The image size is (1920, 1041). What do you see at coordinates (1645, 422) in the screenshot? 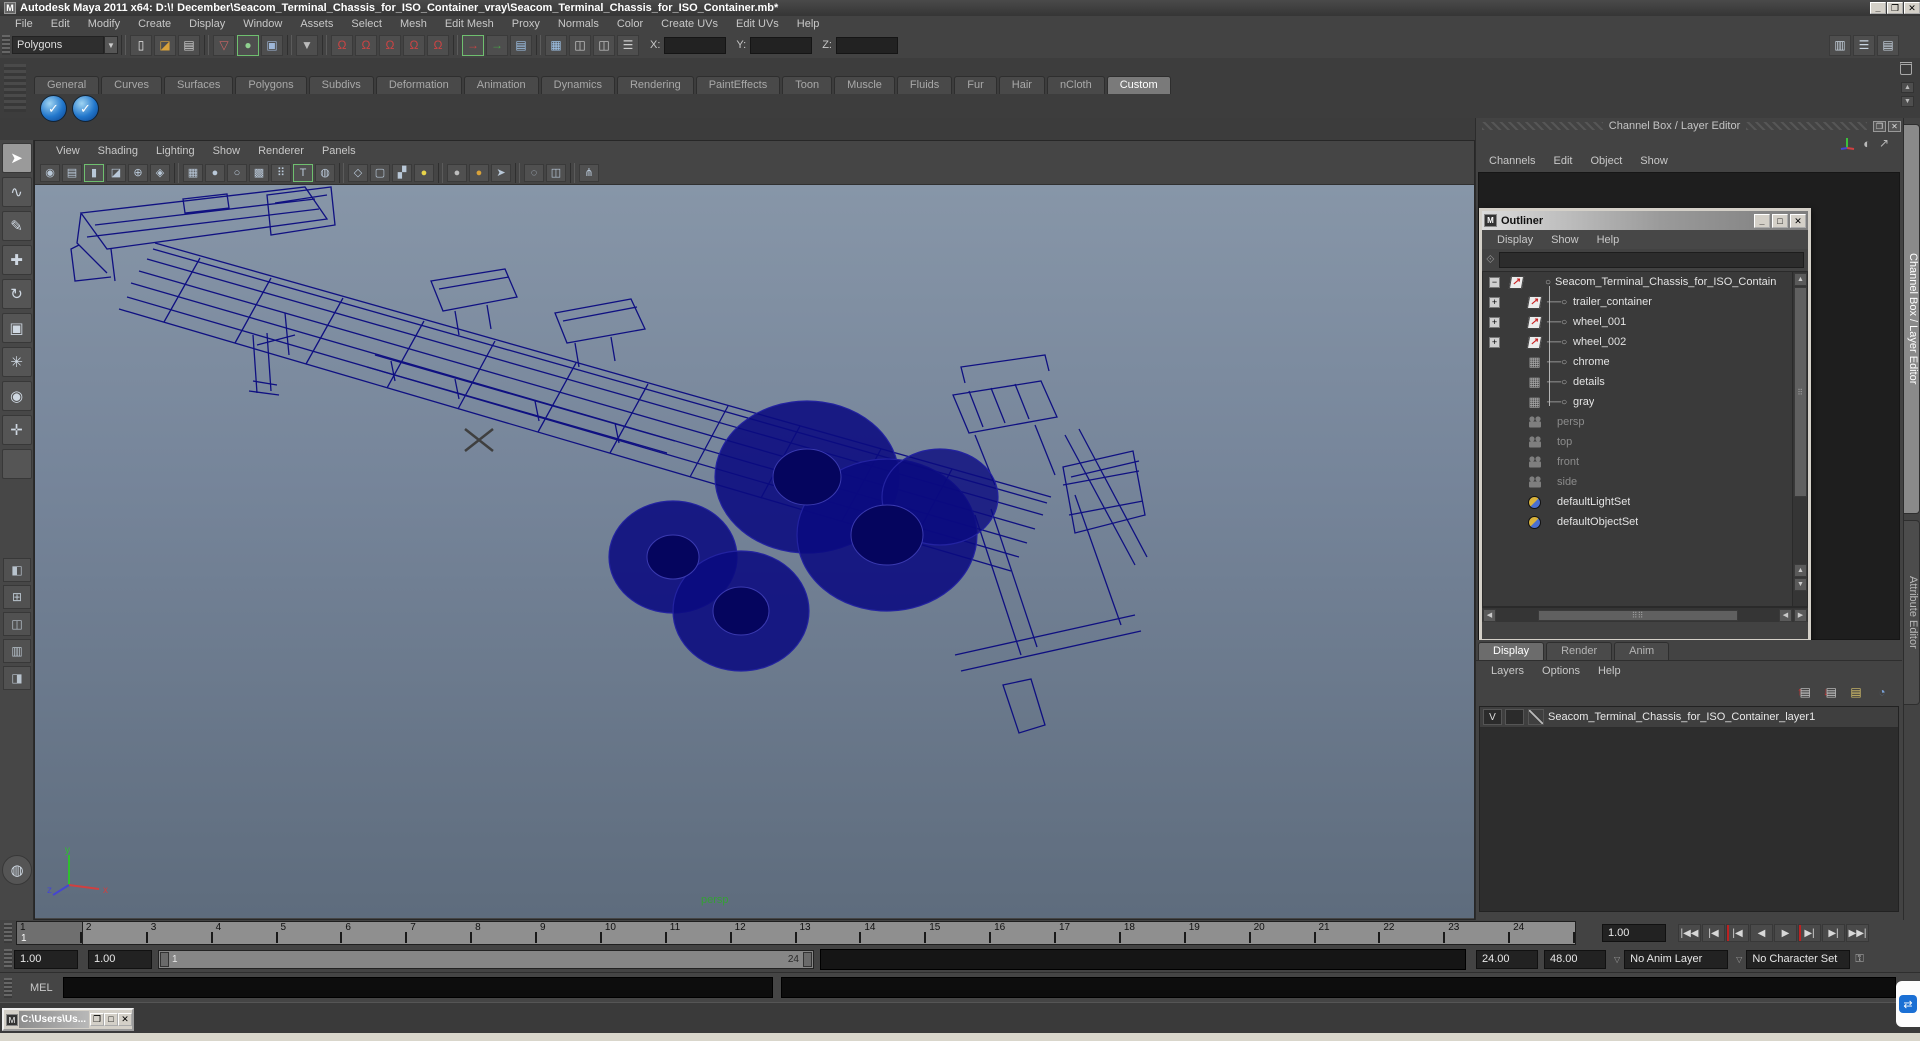
I see `outliner-item-persp: persp` at bounding box center [1645, 422].